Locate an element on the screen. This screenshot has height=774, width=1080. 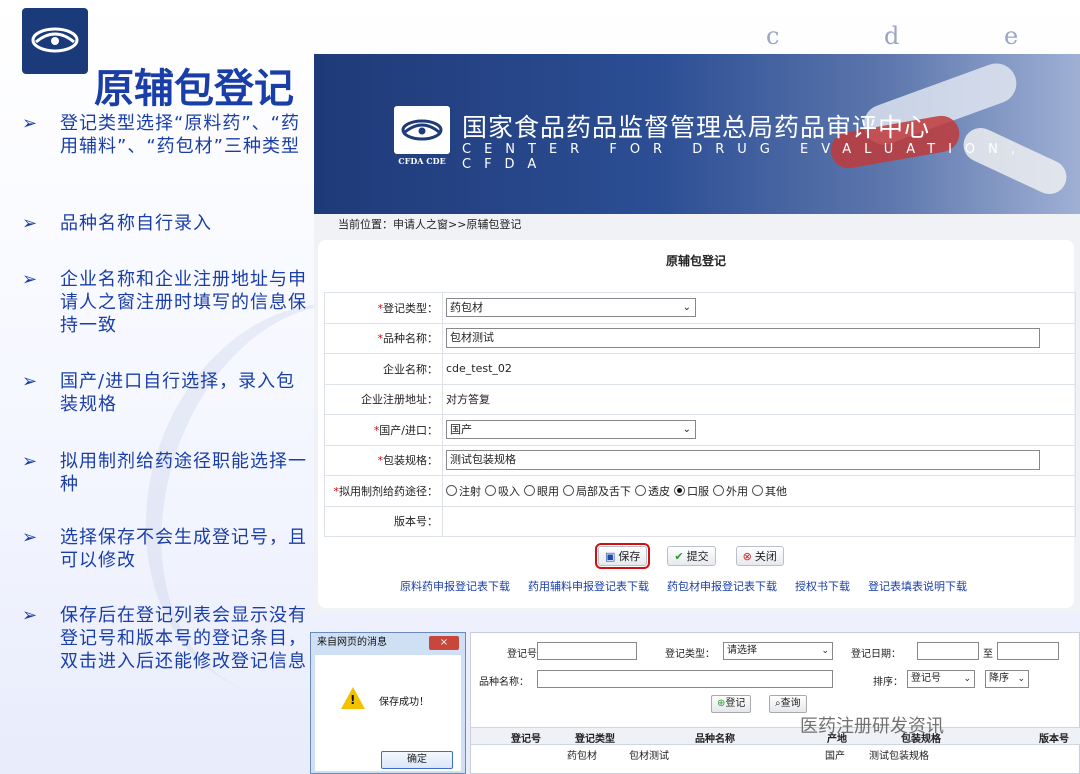
form-buttons: ▣ 保存 ✔ 提交 ⊗ 关闭 is located at coordinates (689, 556).